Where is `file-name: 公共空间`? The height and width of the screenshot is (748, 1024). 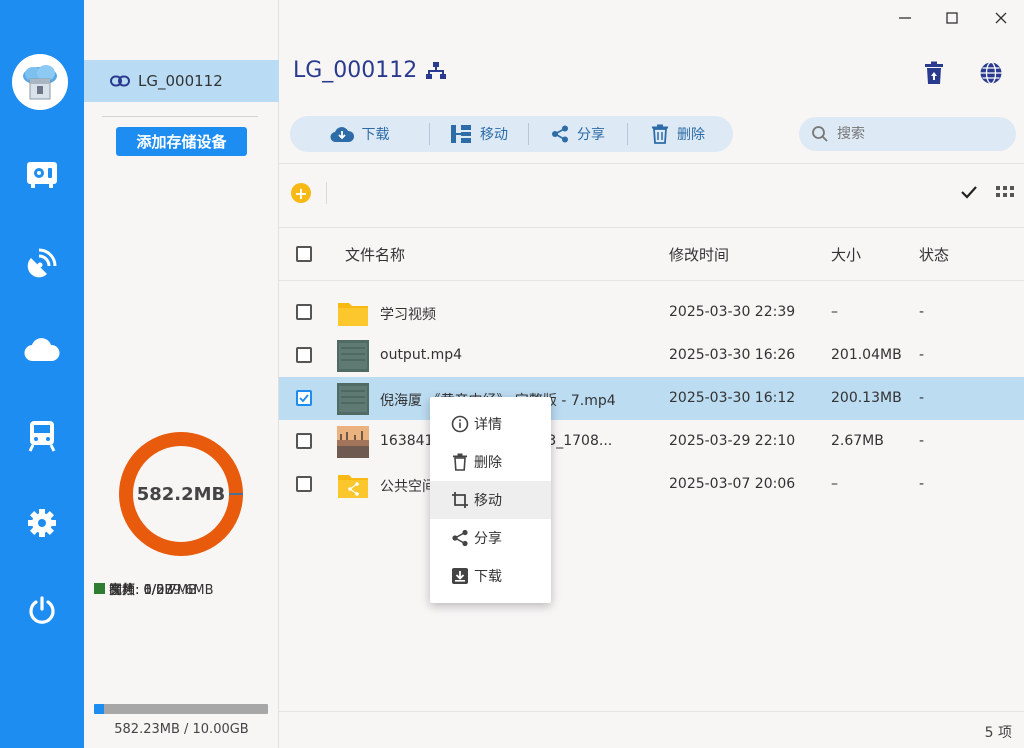
file-name: 公共空间 is located at coordinates (408, 487).